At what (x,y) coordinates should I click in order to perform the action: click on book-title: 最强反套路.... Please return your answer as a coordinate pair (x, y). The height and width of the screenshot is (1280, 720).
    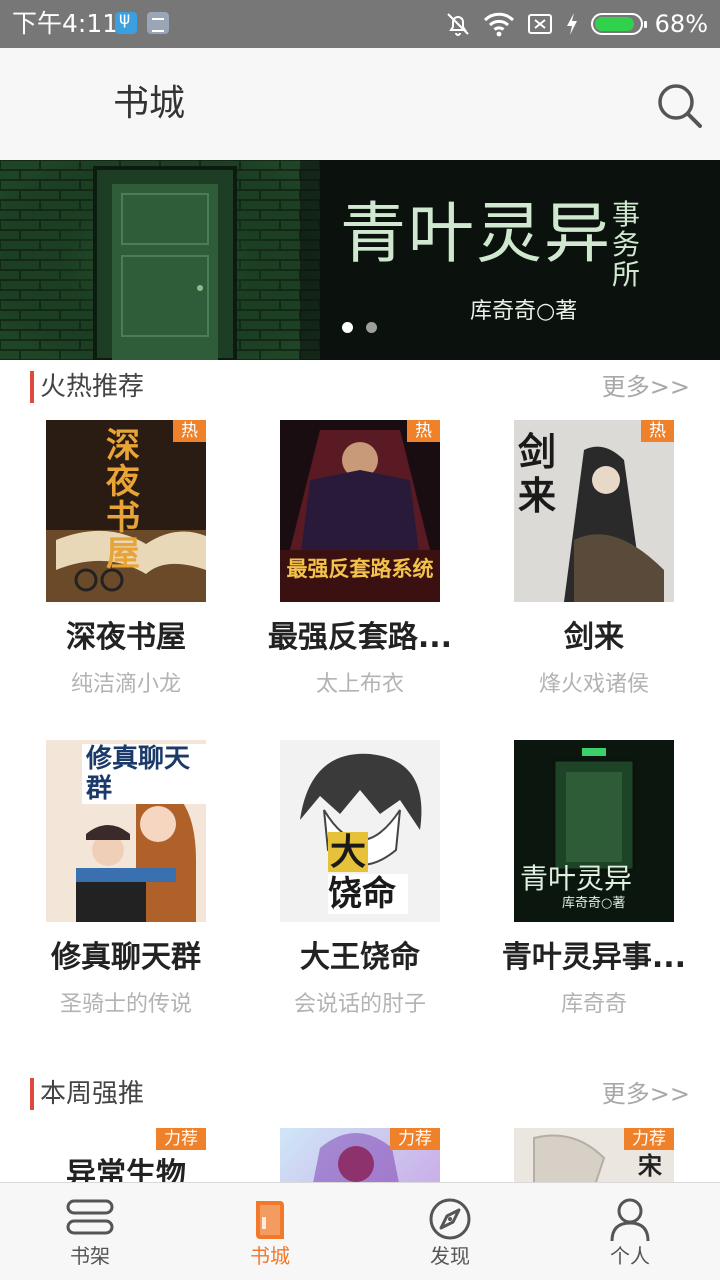
    Looking at the image, I should click on (360, 637).